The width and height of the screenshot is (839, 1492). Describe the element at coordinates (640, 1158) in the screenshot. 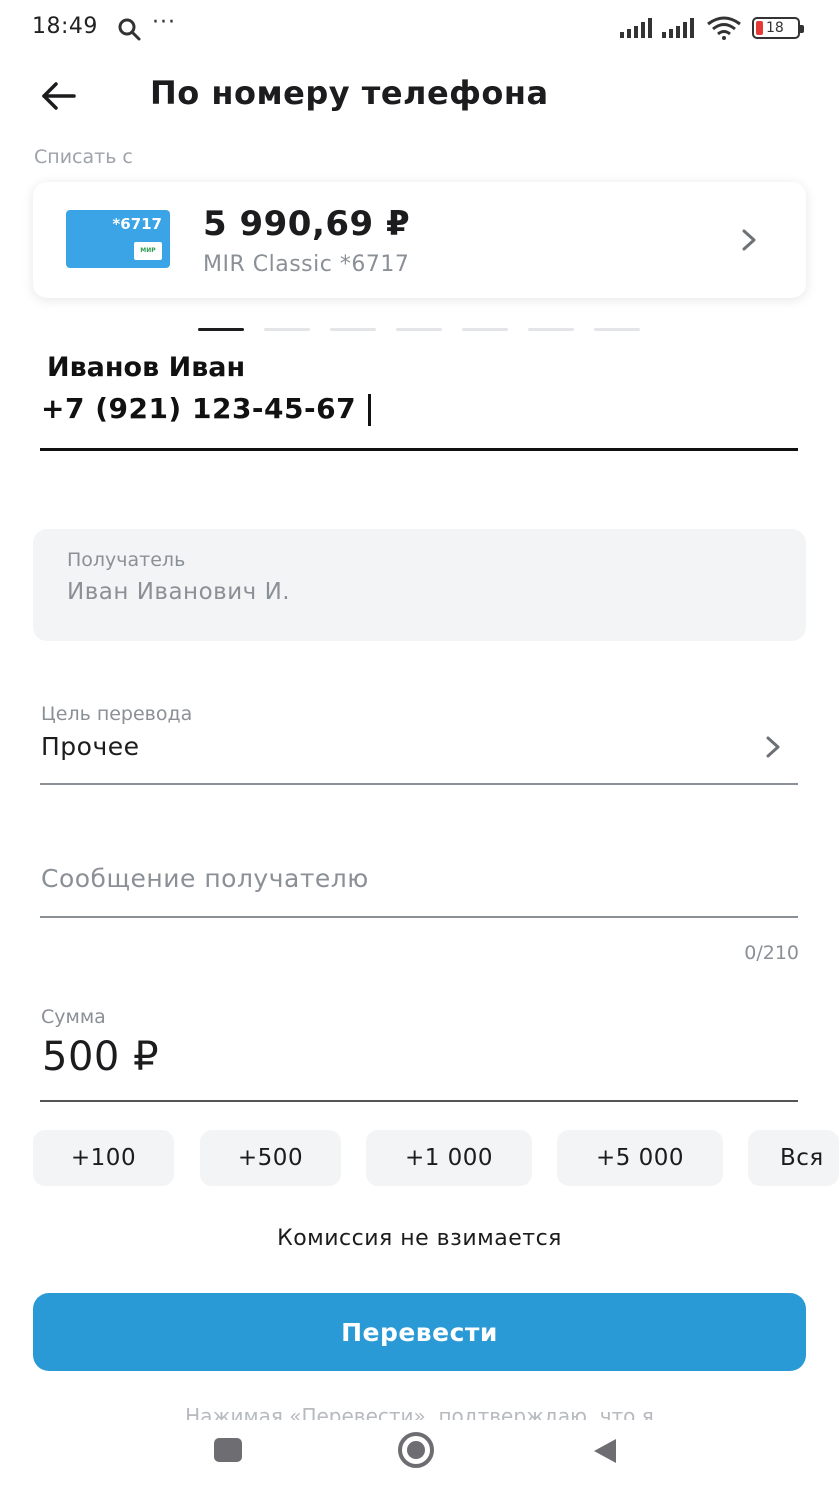

I see `quick-amount-5000-button: +5 000` at that location.